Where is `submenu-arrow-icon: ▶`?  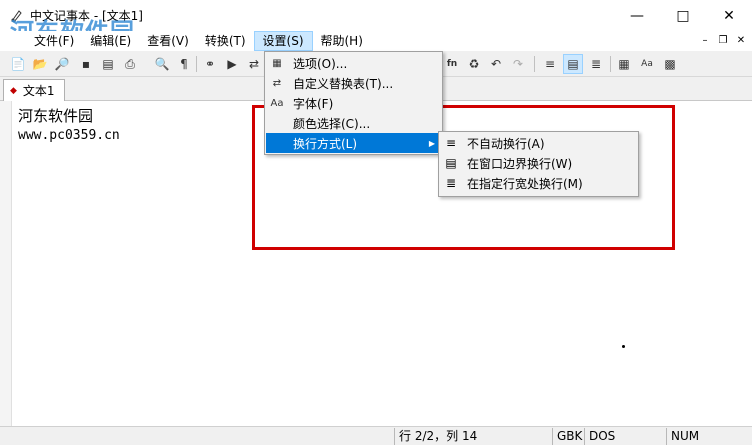 submenu-arrow-icon: ▶ is located at coordinates (431, 143).